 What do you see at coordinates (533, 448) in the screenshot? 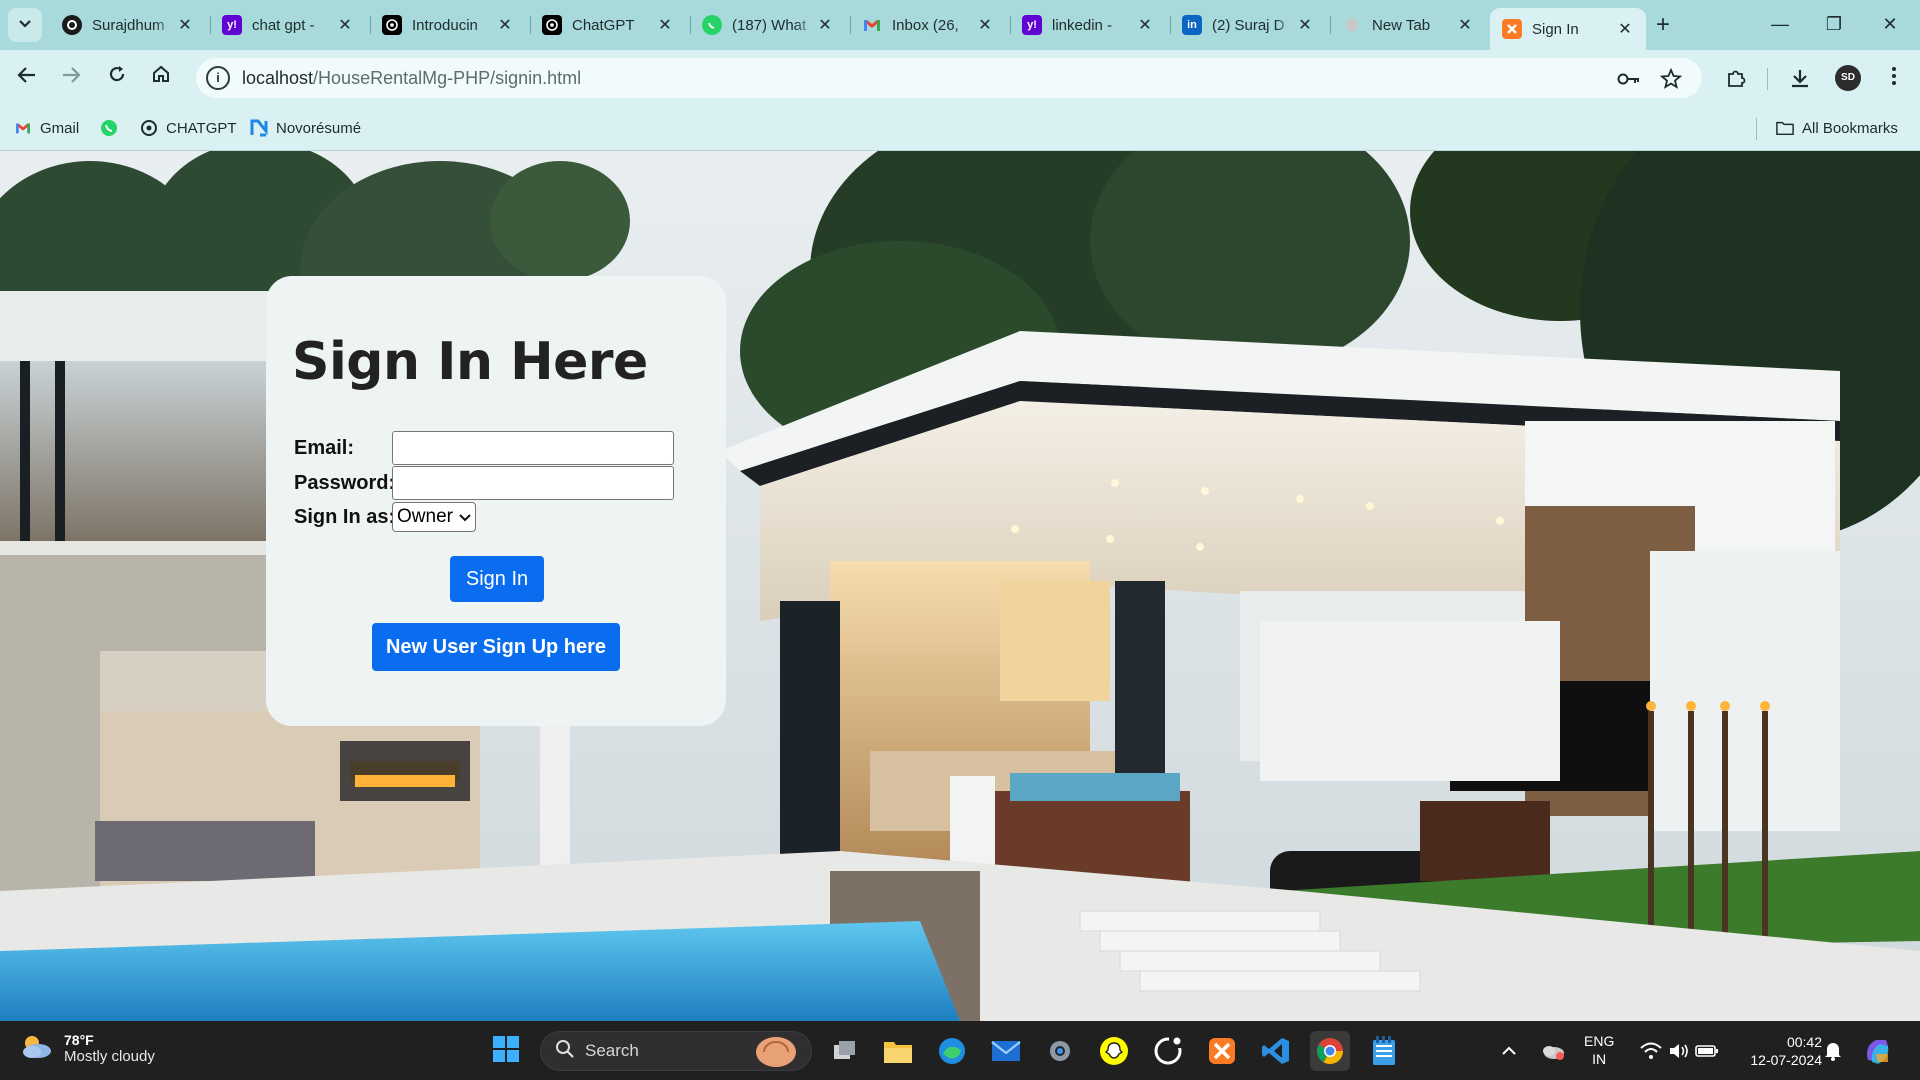
I see `email-field` at bounding box center [533, 448].